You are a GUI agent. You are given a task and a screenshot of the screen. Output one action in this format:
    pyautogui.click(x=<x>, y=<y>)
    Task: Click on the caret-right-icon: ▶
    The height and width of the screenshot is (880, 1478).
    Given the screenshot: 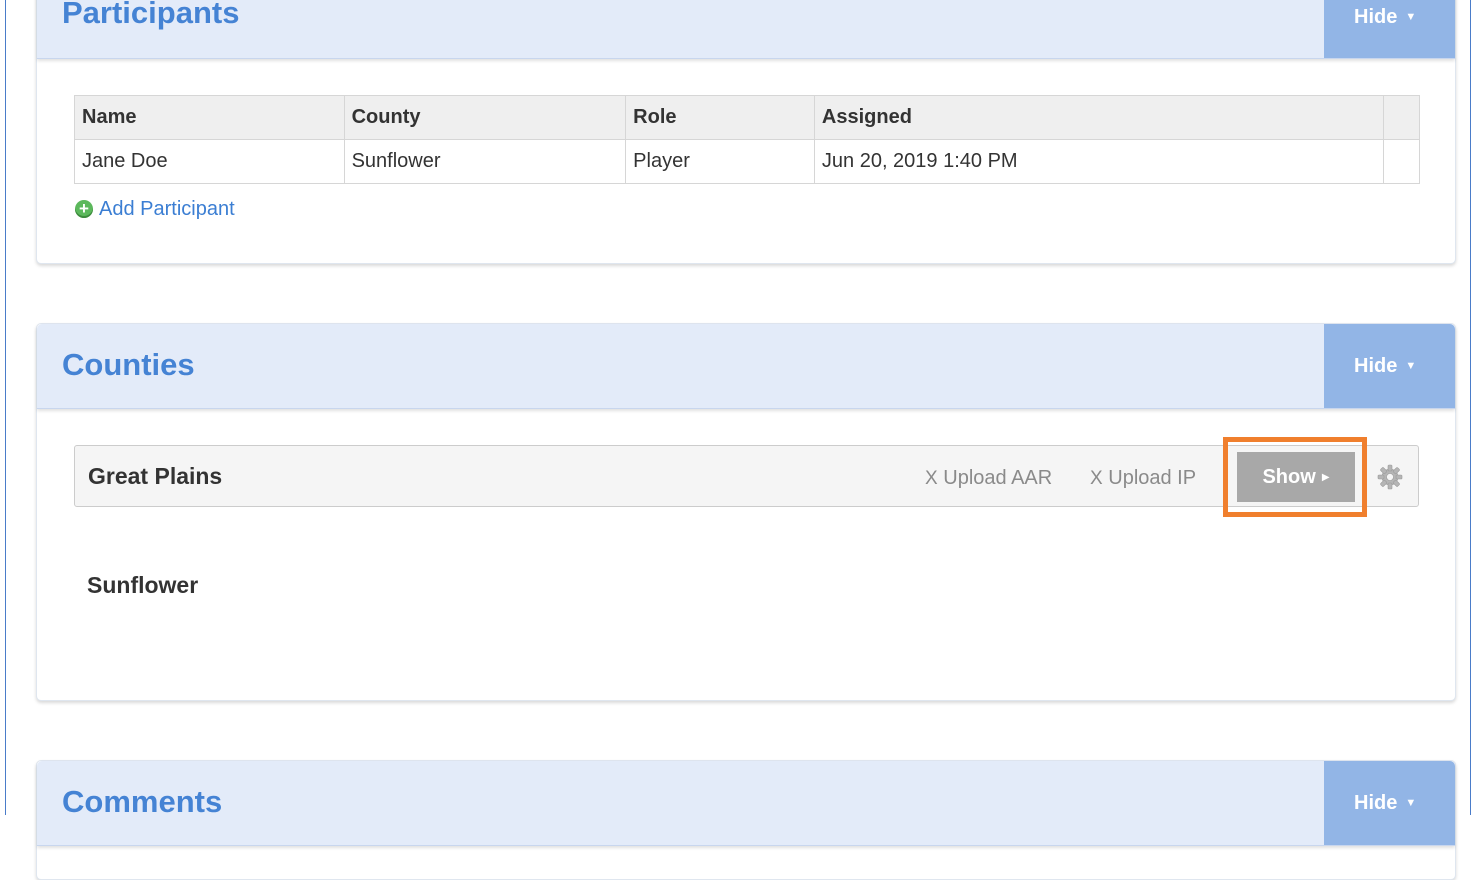 What is the action you would take?
    pyautogui.click(x=1325, y=477)
    